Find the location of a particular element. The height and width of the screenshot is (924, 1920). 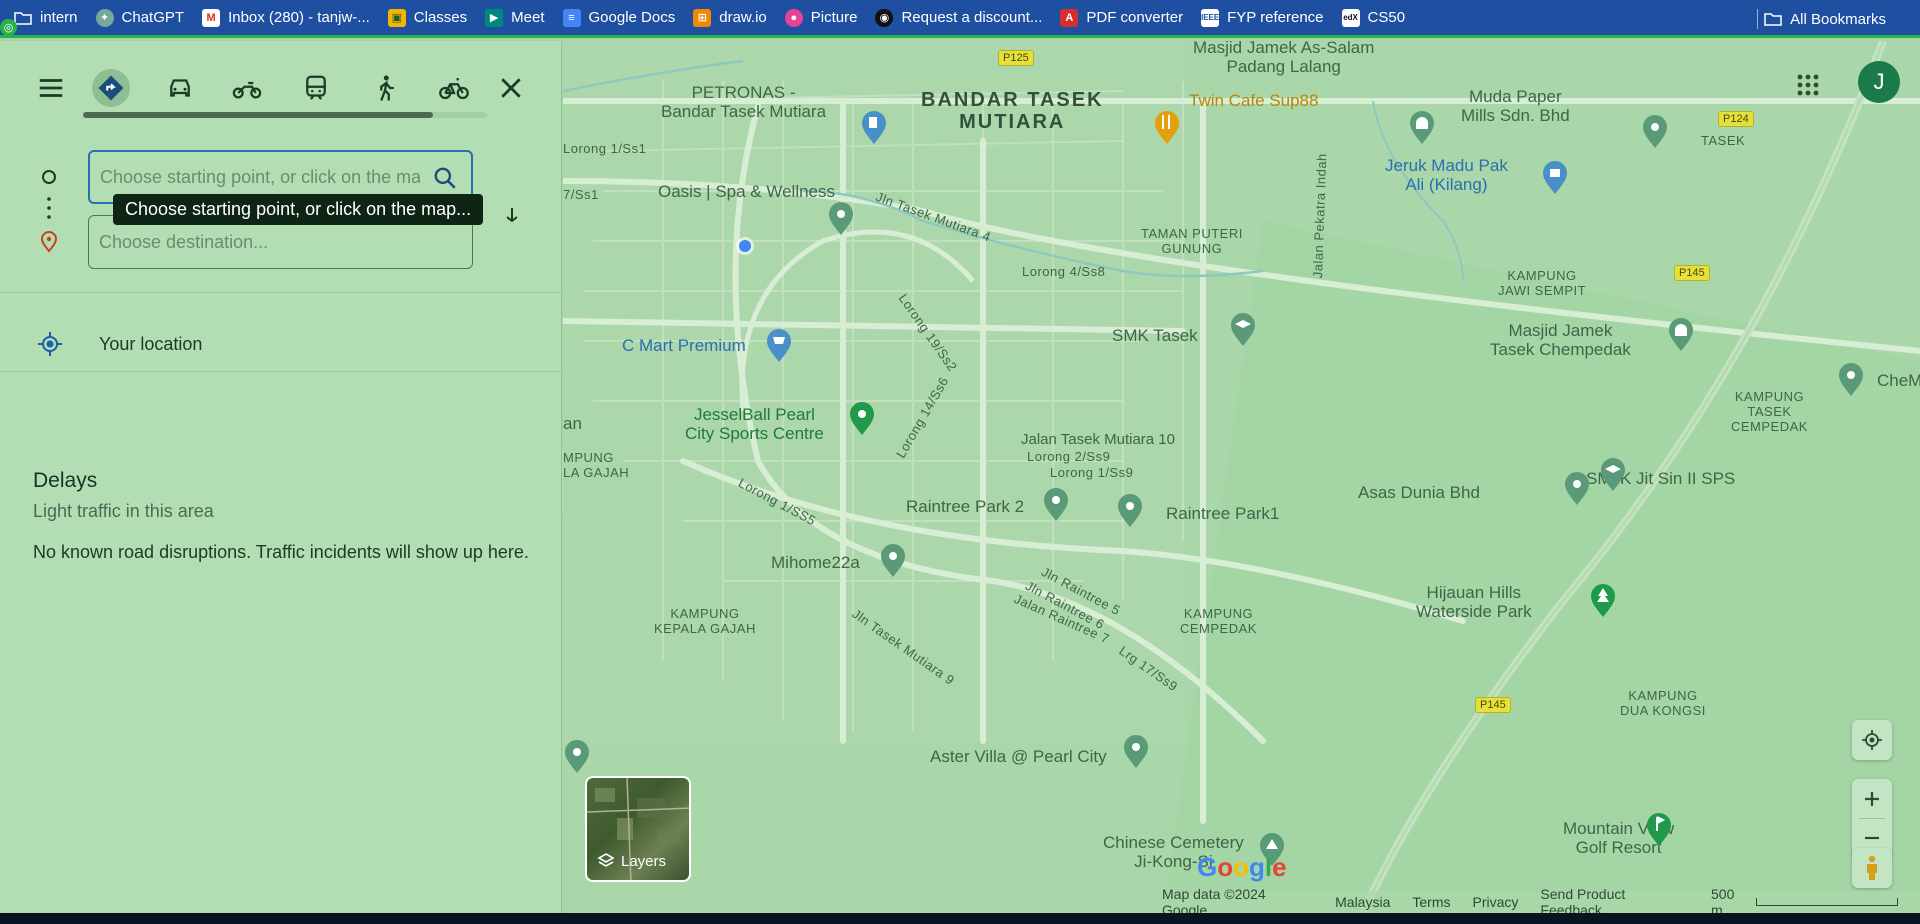

mode-cycling is located at coordinates (454, 88).